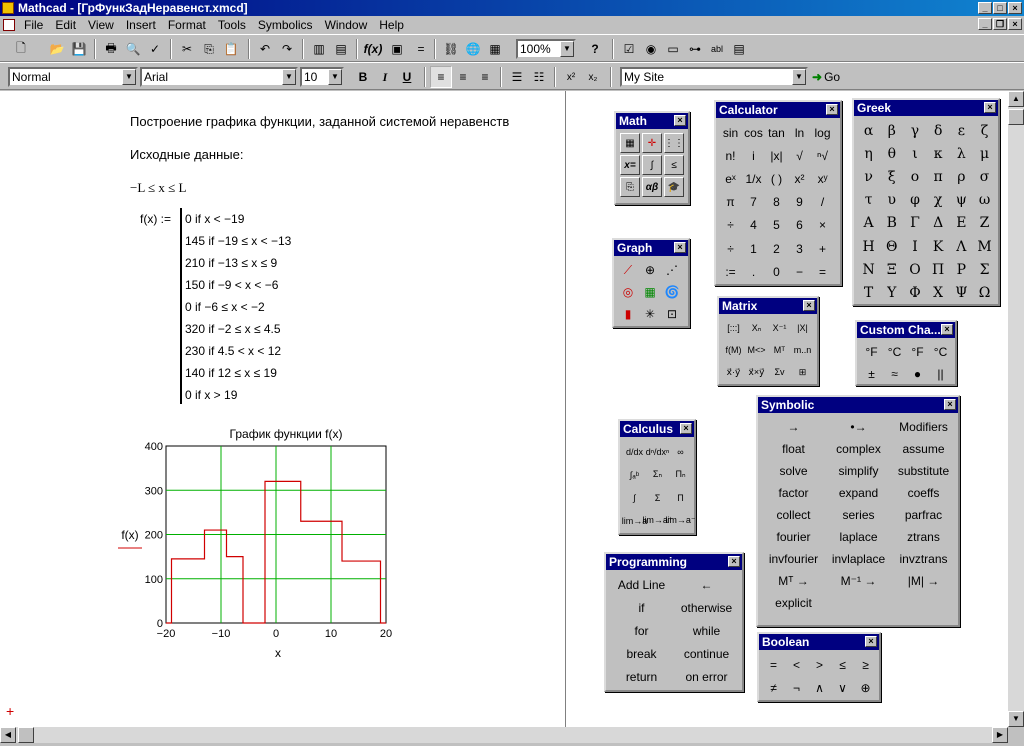  Describe the element at coordinates (938, 269) in the screenshot. I see `greek-key-39: Π` at that location.